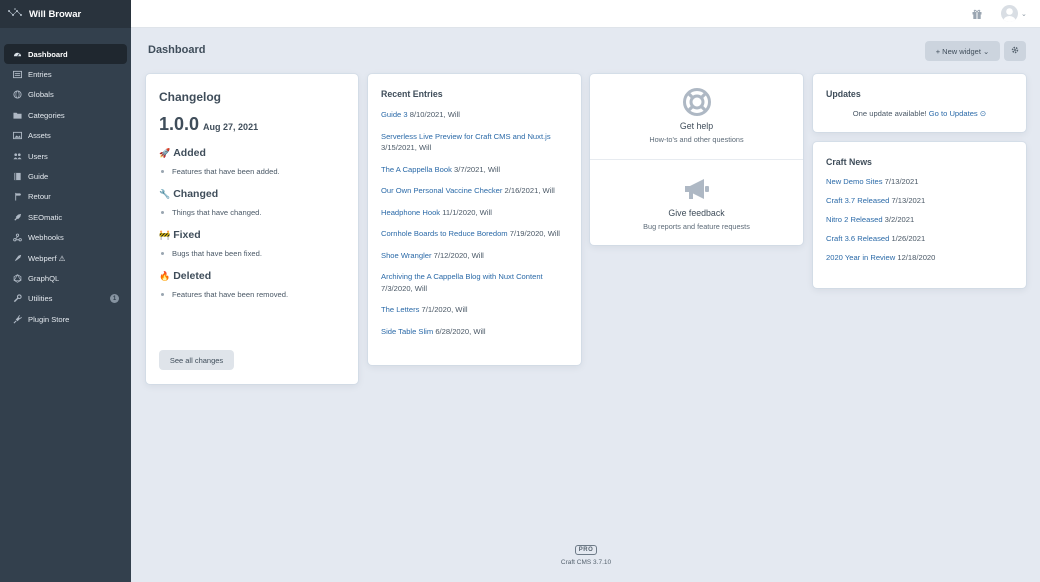 The height and width of the screenshot is (582, 1040). I want to click on updates-line: One update available! Go to Updates ⊙, so click(919, 113).